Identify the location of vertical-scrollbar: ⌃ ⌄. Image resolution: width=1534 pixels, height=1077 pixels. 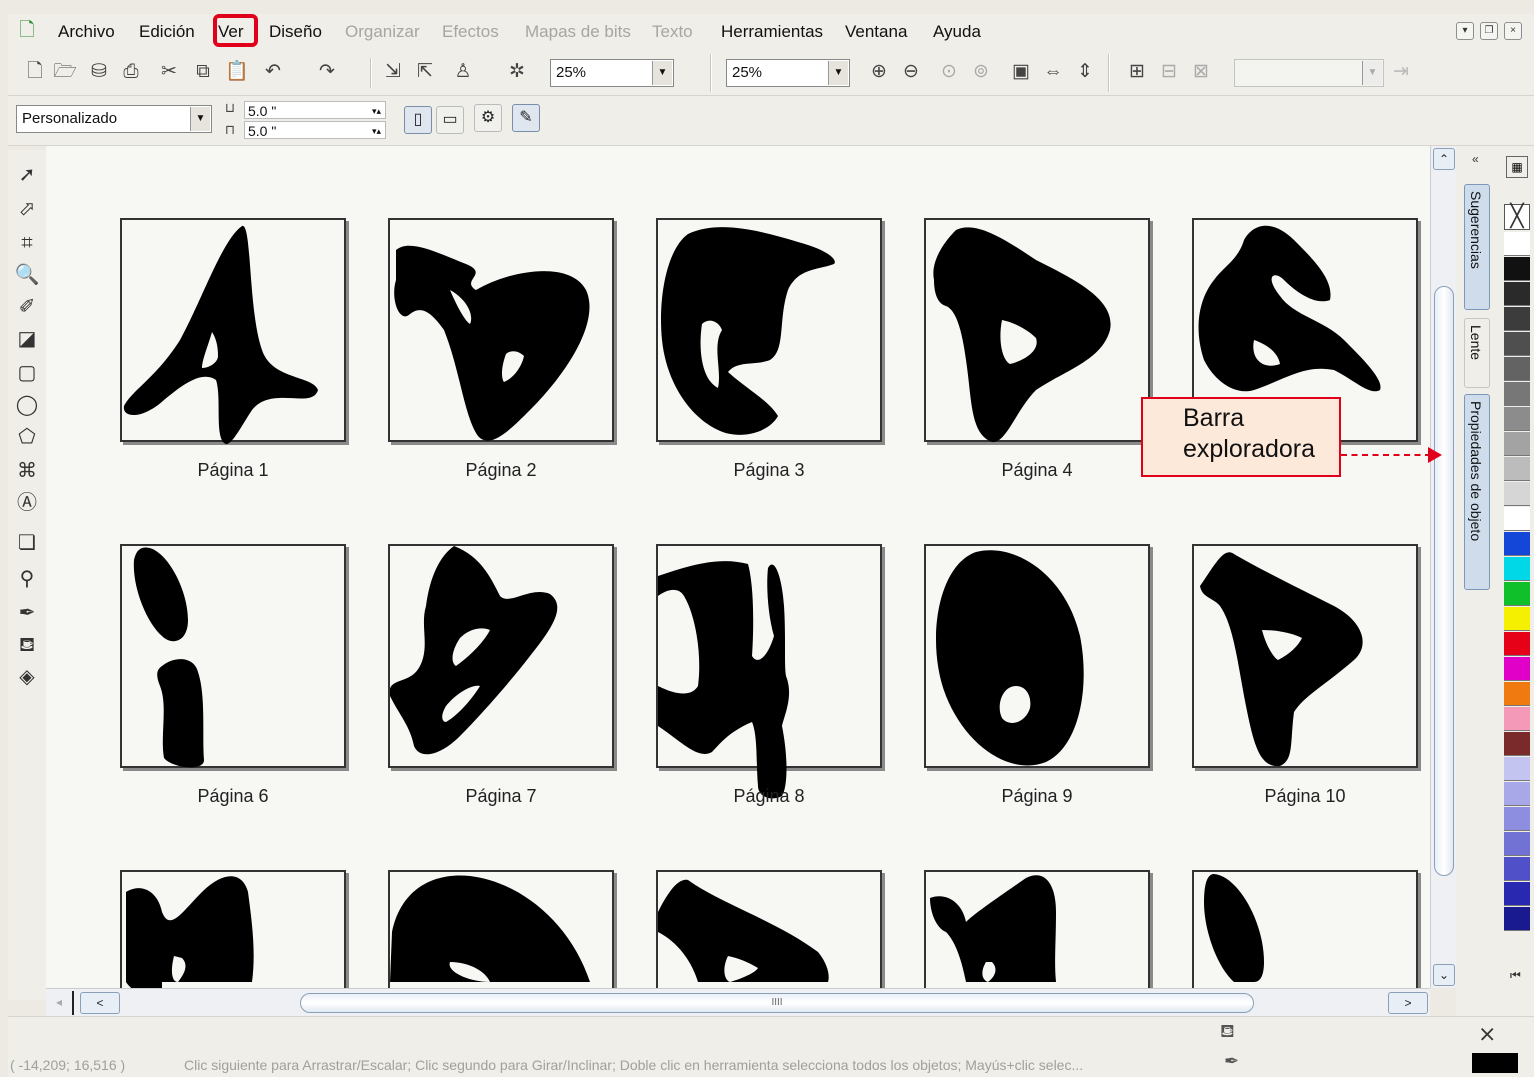
(1443, 567).